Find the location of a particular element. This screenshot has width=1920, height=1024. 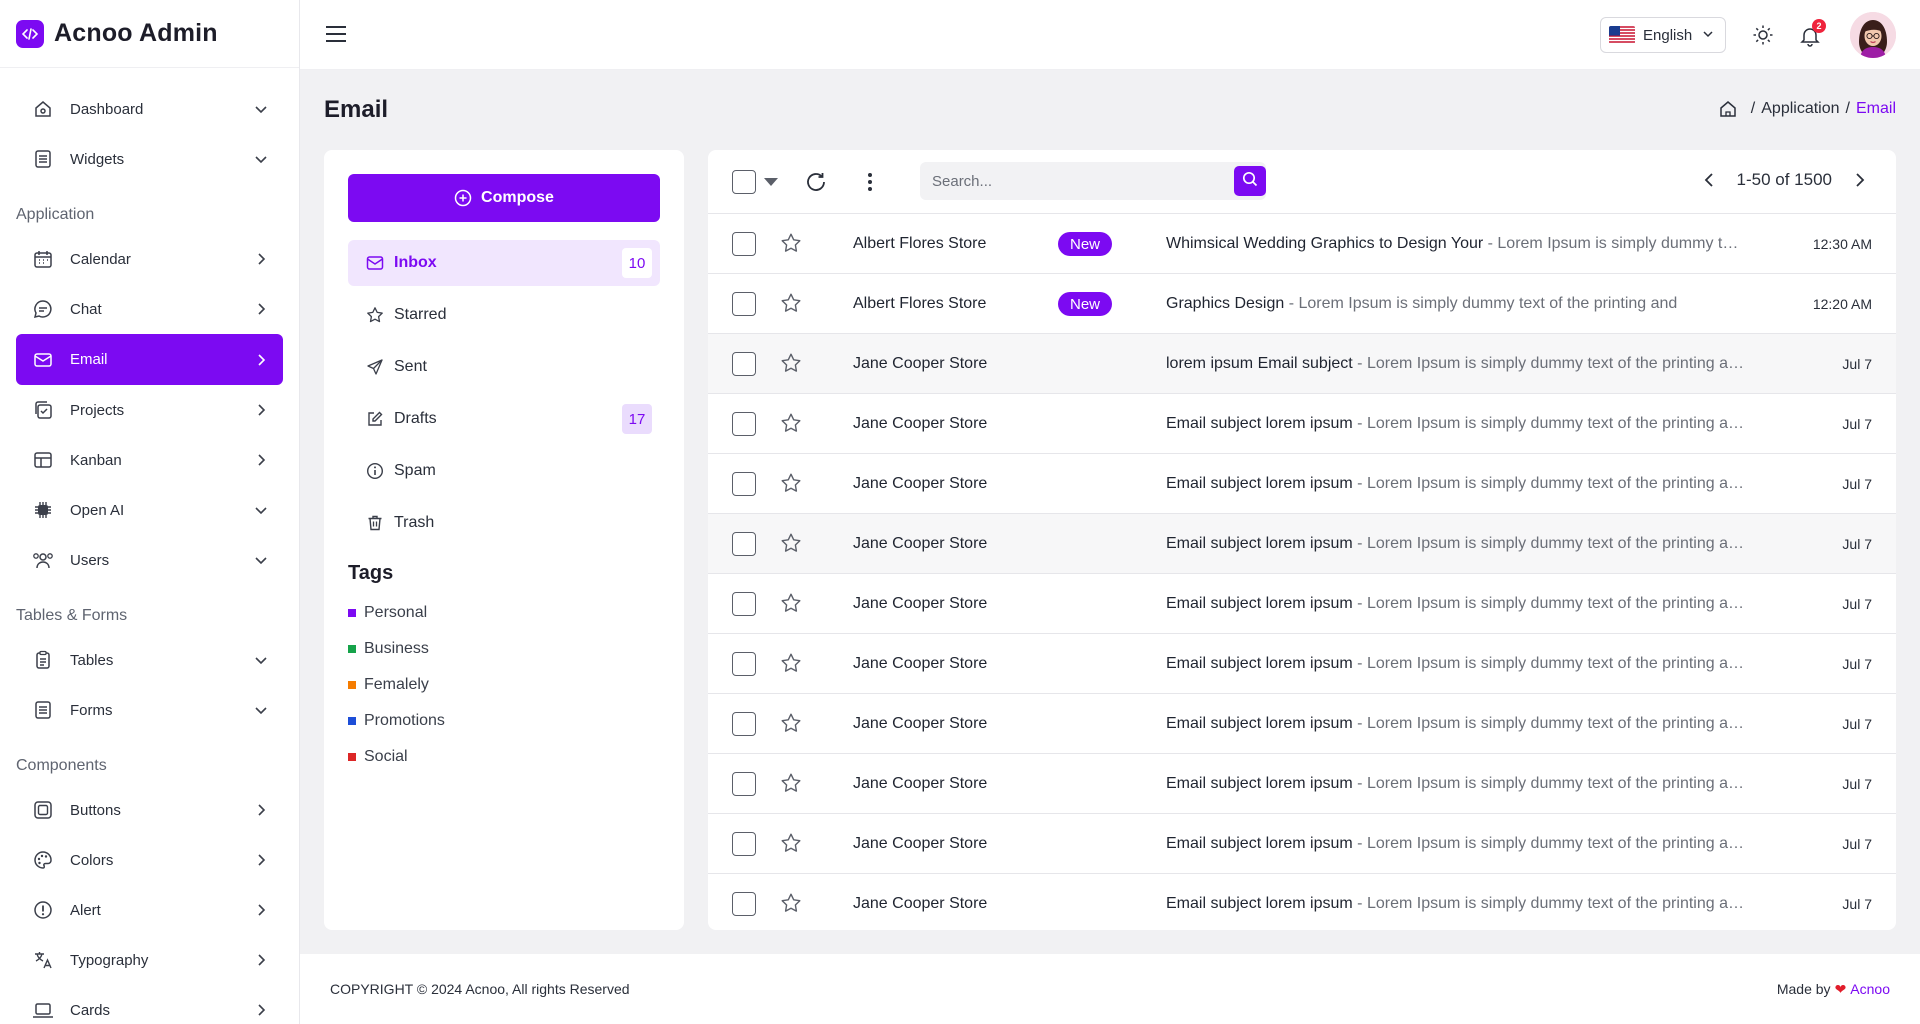

sidebar-item-forms: Forms is located at coordinates (149, 710).